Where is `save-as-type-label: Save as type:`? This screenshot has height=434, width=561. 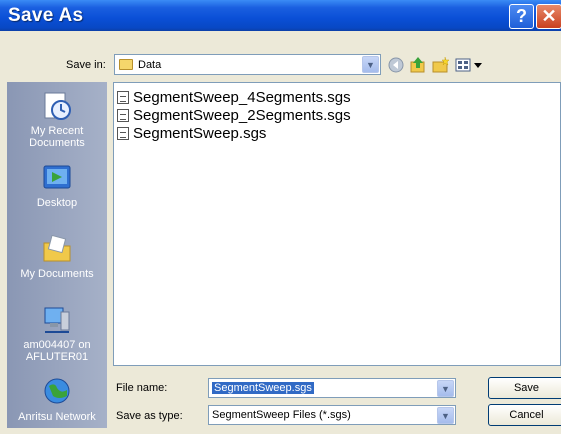 save-as-type-label: Save as type: is located at coordinates (149, 416).